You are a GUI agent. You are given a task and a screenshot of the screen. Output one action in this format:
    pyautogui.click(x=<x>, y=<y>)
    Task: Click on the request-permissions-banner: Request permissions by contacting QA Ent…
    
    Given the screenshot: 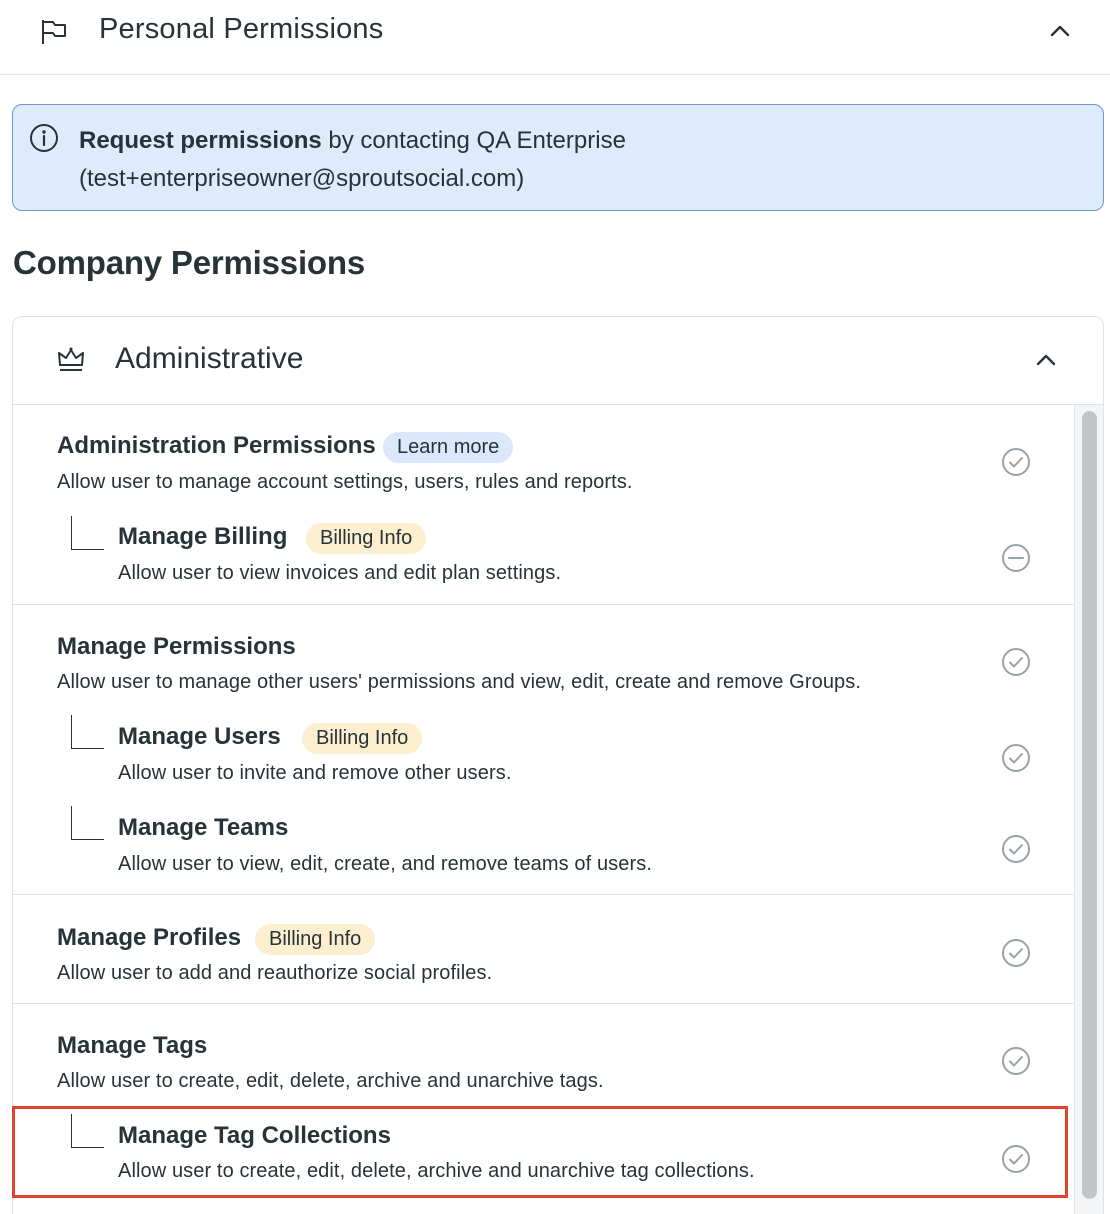 What is the action you would take?
    pyautogui.click(x=558, y=157)
    